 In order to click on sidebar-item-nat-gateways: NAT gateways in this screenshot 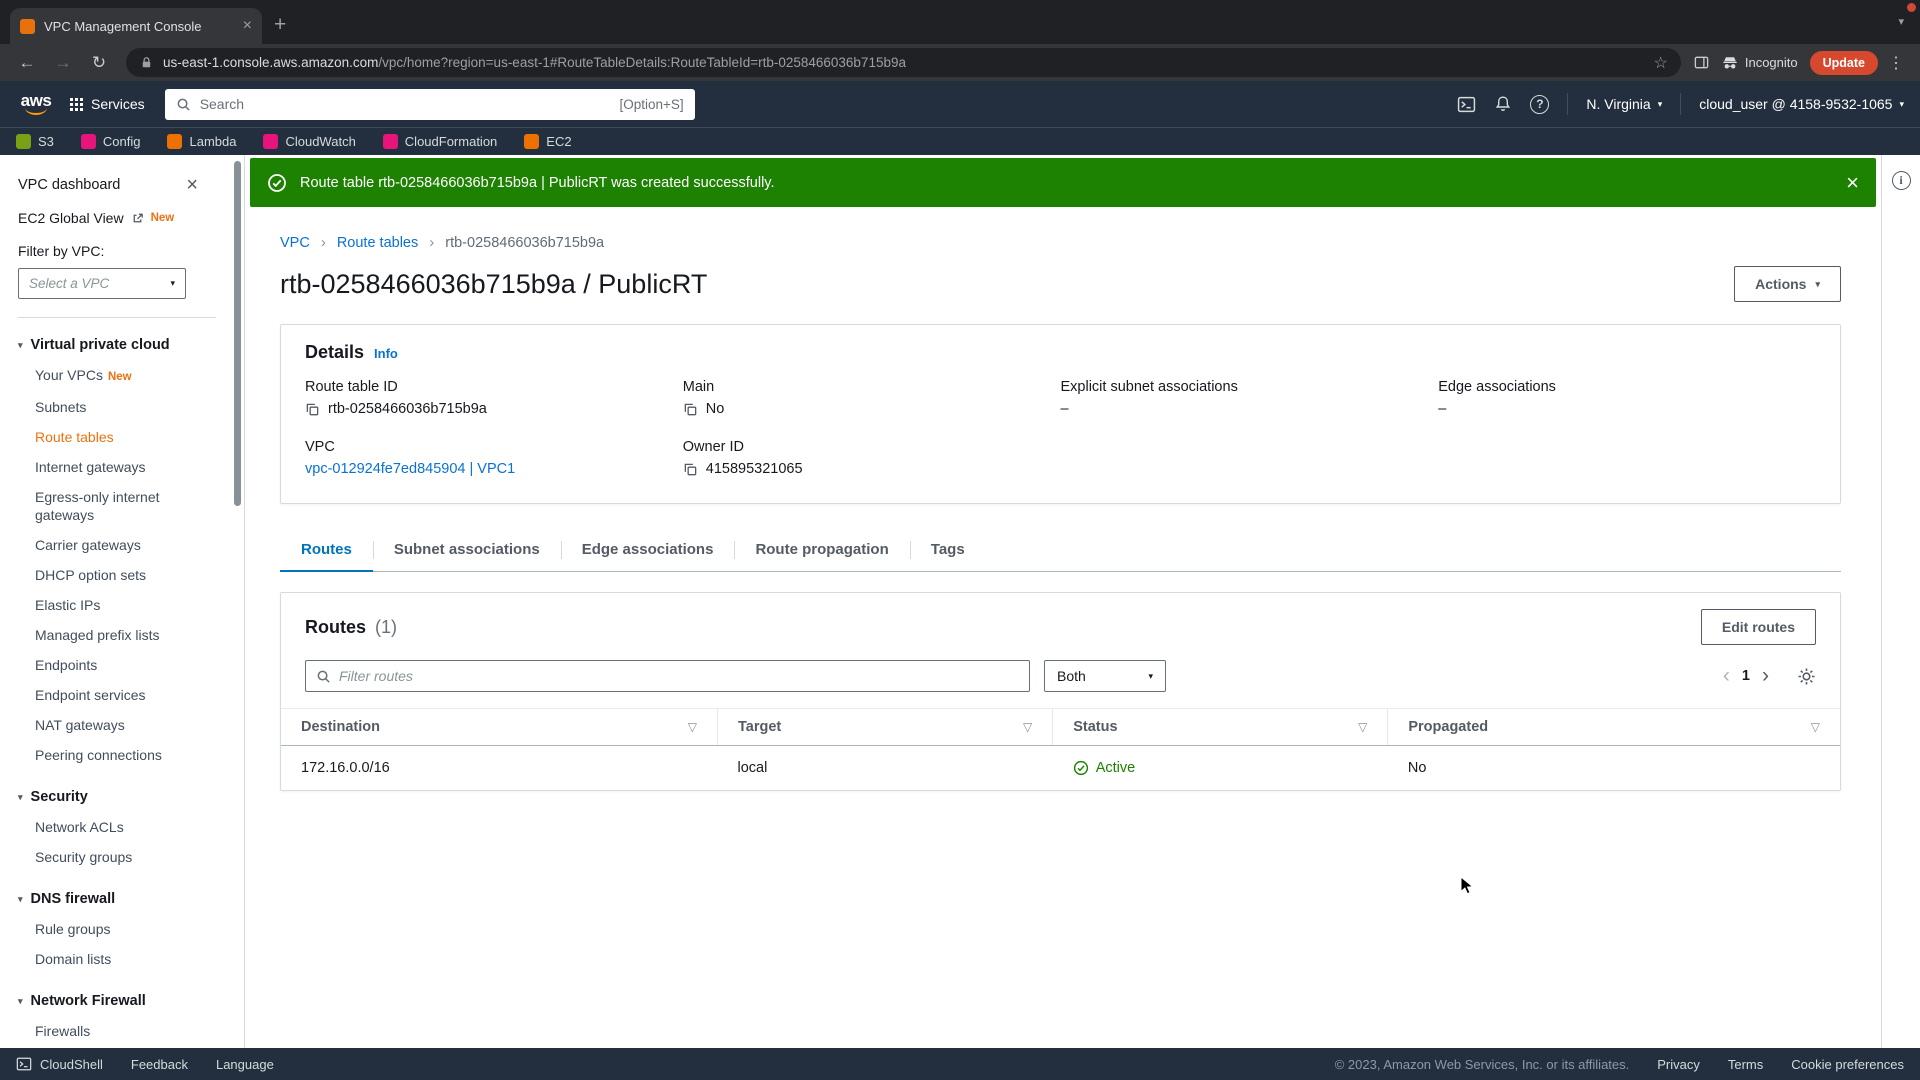, I will do `click(131, 725)`.